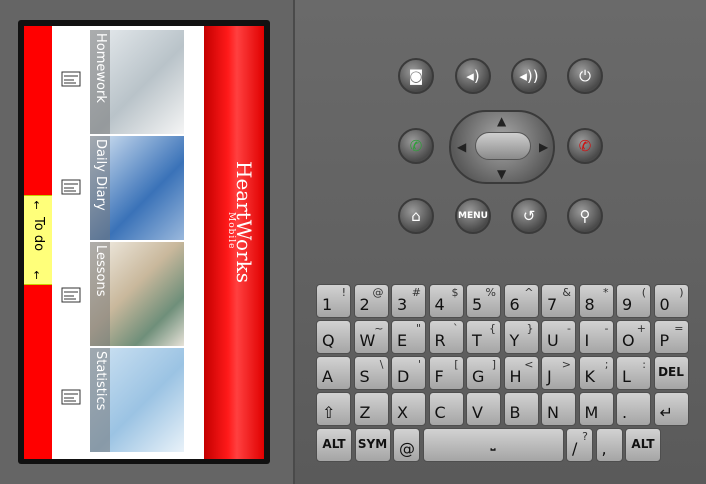 This screenshot has height=484, width=706. What do you see at coordinates (446, 373) in the screenshot?
I see `key-f: F[` at bounding box center [446, 373].